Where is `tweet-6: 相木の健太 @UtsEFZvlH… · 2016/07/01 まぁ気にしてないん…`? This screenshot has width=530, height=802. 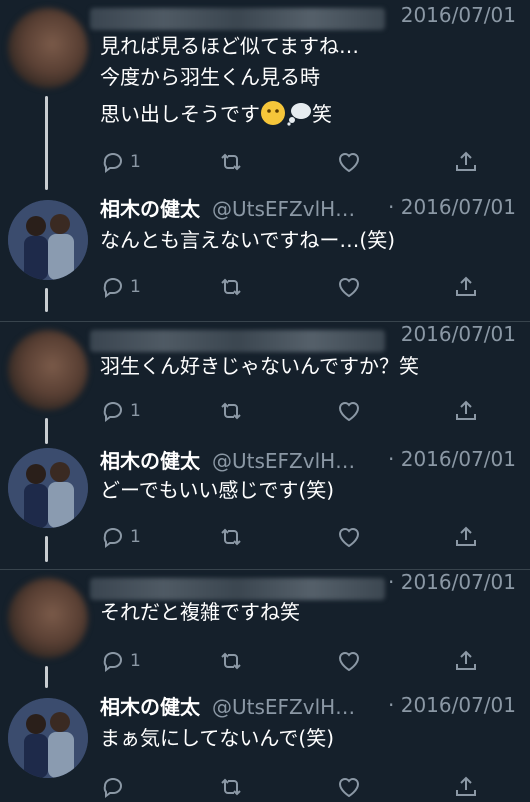
tweet-6: 相木の健太 @UtsEFZvlH… · 2016/07/01 まぁ気にしてないん… is located at coordinates (265, 743).